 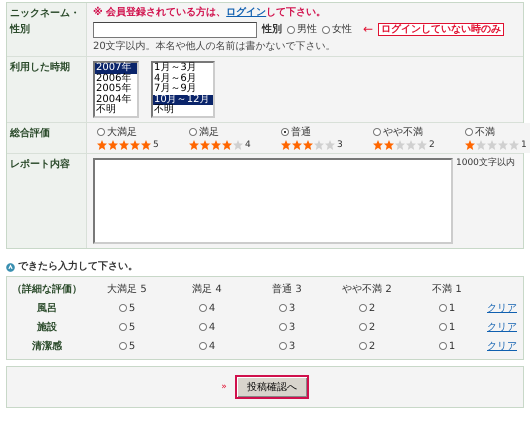 What do you see at coordinates (272, 30) in the screenshot?
I see `gender-label: 性別` at bounding box center [272, 30].